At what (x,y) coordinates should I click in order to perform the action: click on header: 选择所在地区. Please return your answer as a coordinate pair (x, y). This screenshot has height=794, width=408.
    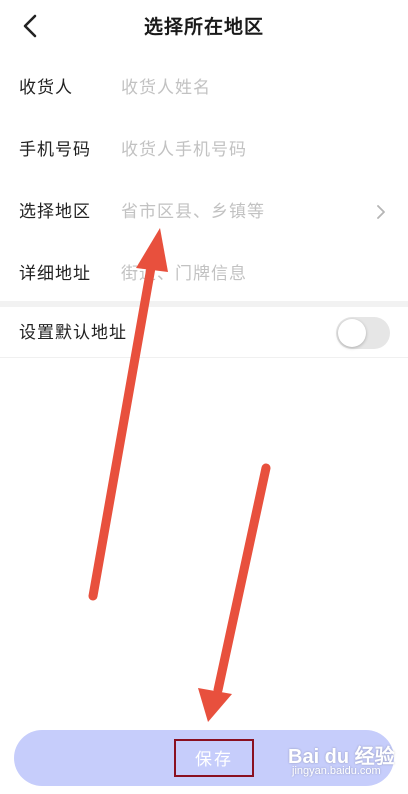
    Looking at the image, I should click on (204, 26).